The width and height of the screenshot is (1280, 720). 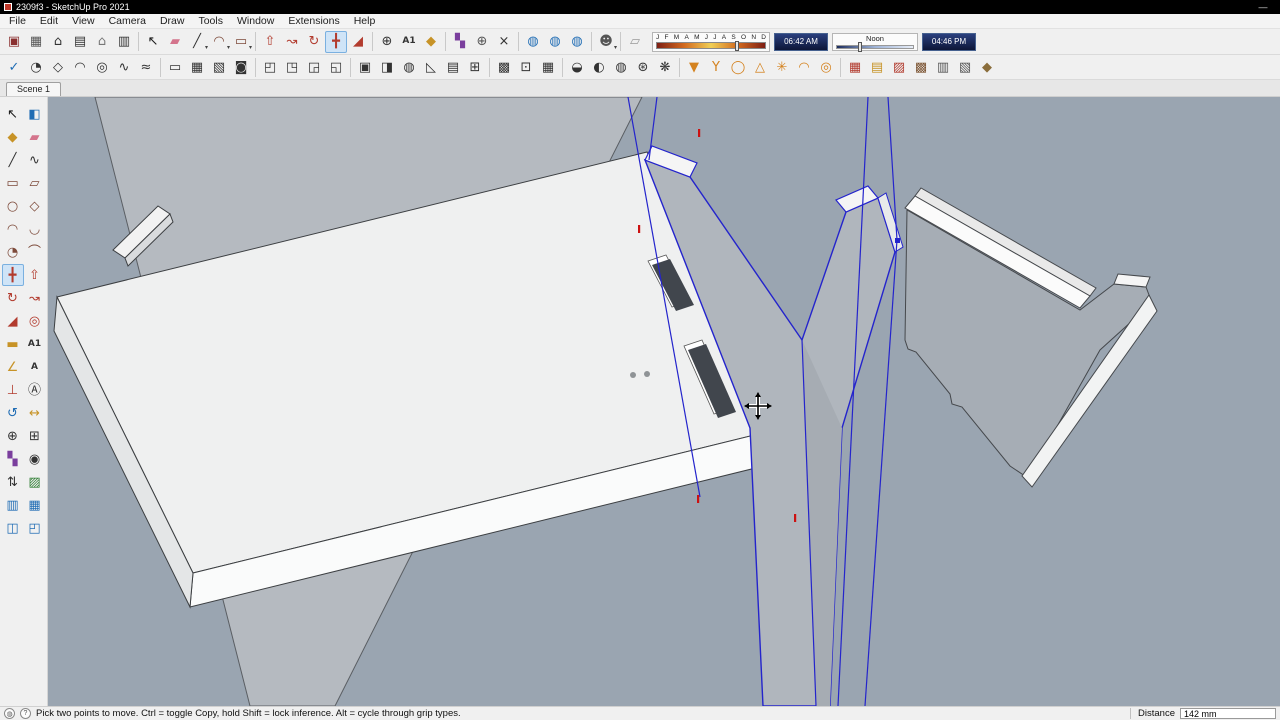 What do you see at coordinates (13, 183) in the screenshot?
I see `rectangle-tool: ▭` at bounding box center [13, 183].